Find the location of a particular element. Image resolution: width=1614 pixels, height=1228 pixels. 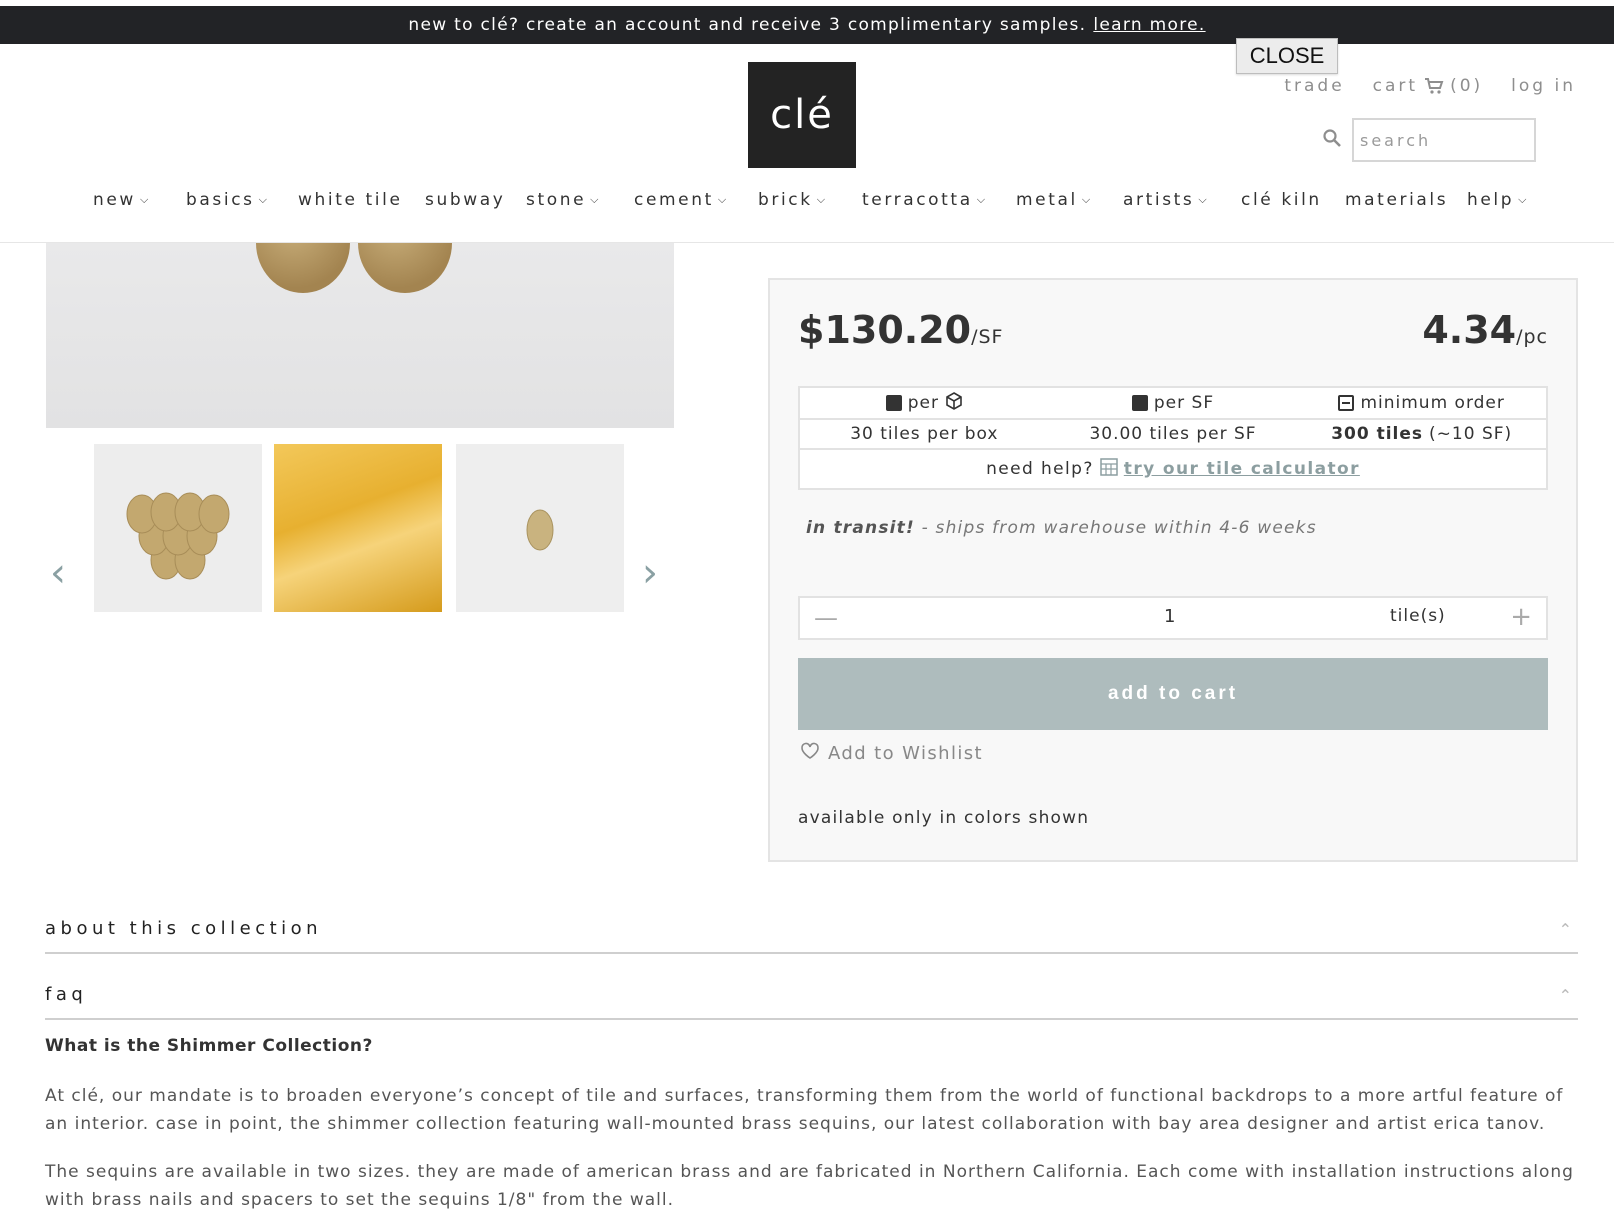

nav-item-metal: metal ⌵ is located at coordinates (1054, 200).